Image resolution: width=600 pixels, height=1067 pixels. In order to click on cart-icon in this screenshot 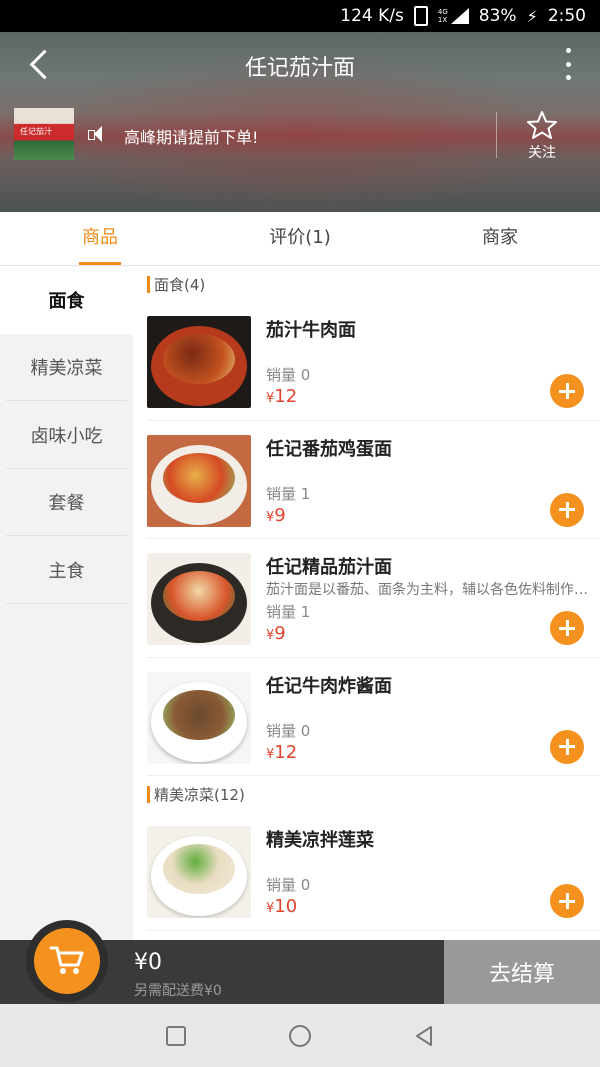, I will do `click(66, 960)`.